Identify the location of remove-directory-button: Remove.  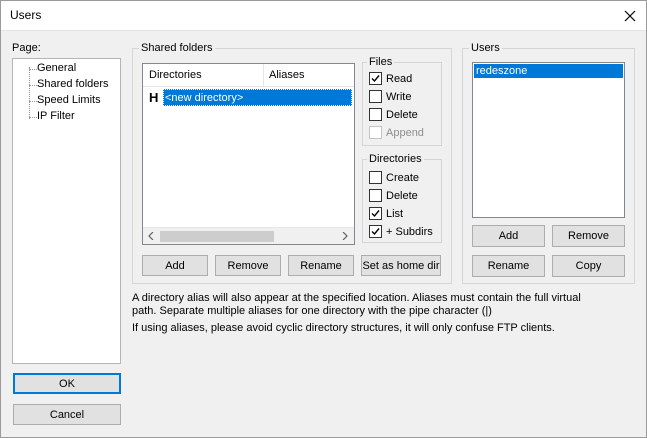
(248, 265).